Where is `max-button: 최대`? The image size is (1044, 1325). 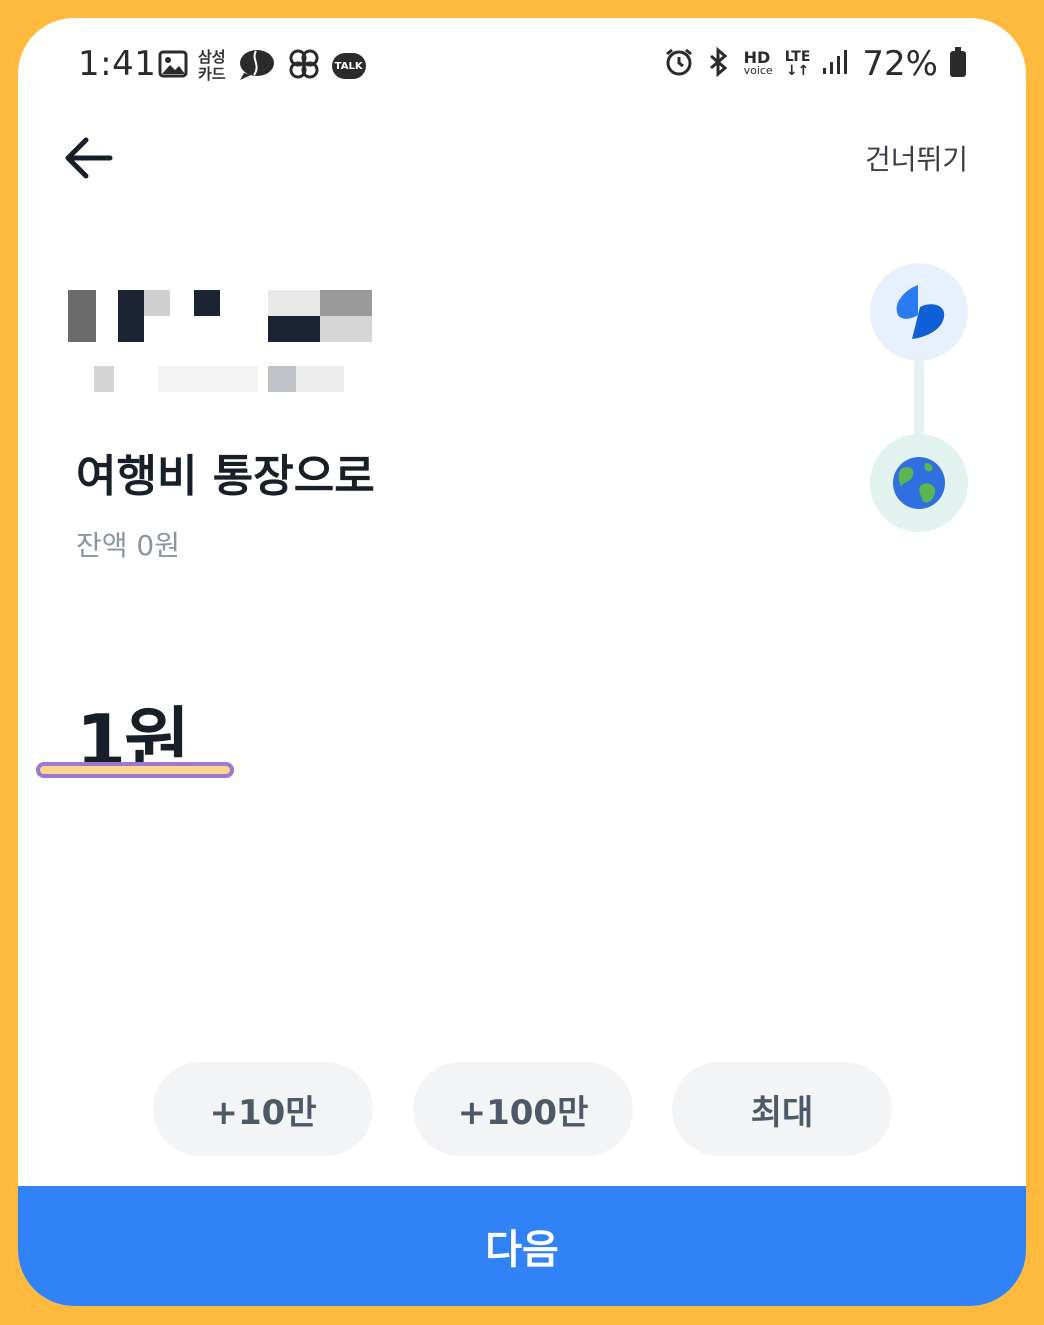 max-button: 최대 is located at coordinates (782, 1109).